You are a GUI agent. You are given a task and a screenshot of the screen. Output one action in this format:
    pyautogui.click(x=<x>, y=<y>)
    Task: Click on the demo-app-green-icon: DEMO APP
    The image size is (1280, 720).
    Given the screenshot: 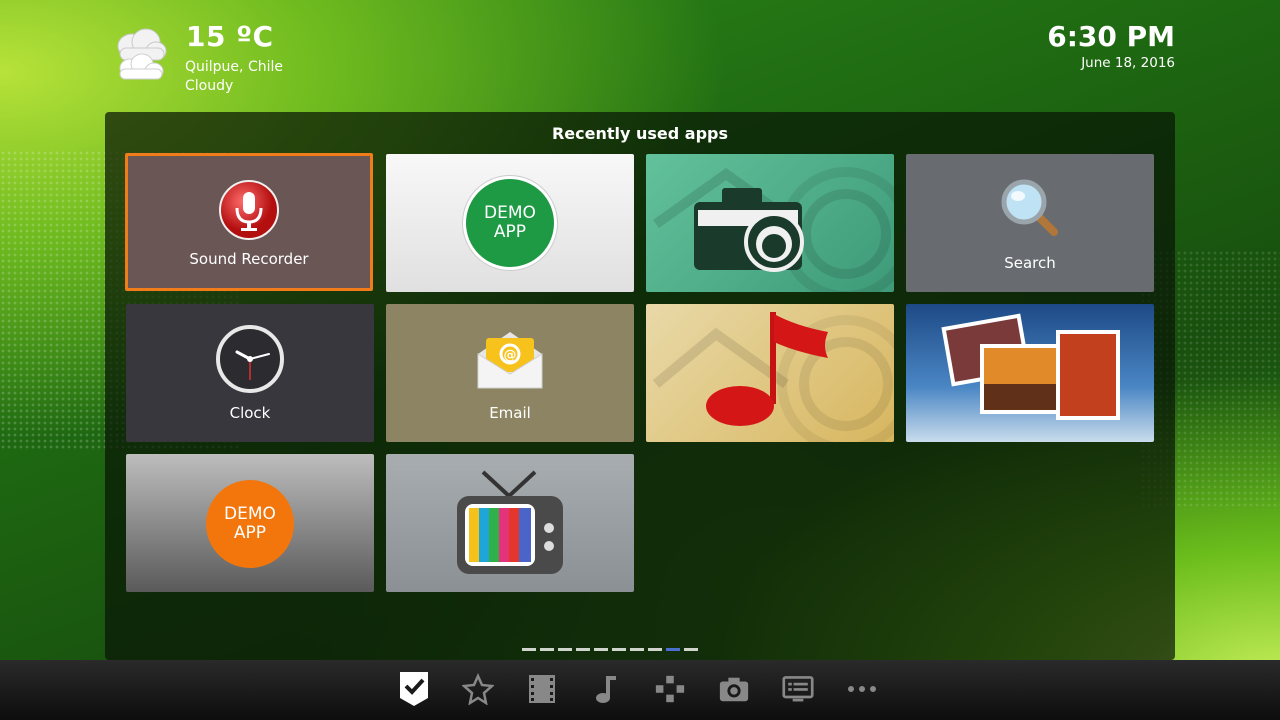 What is the action you would take?
    pyautogui.click(x=510, y=223)
    